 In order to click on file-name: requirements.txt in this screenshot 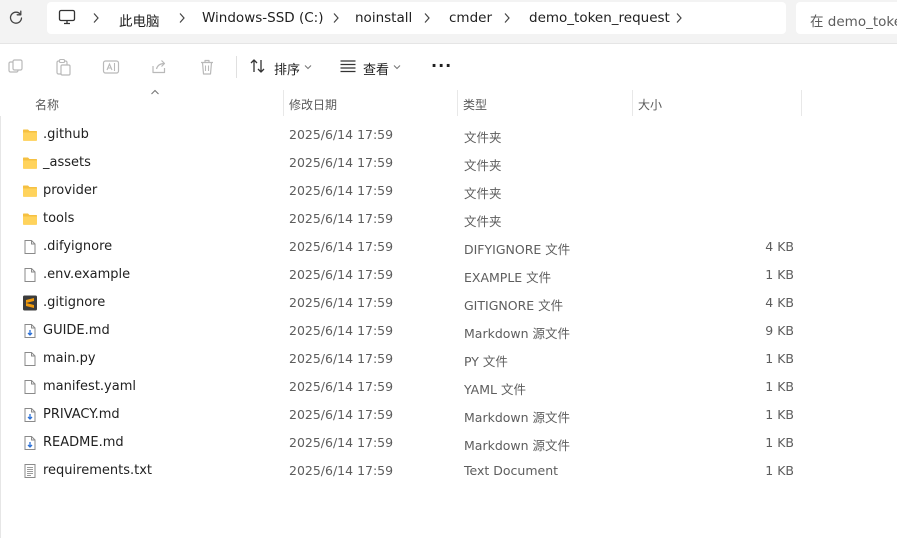, I will do `click(98, 470)`.